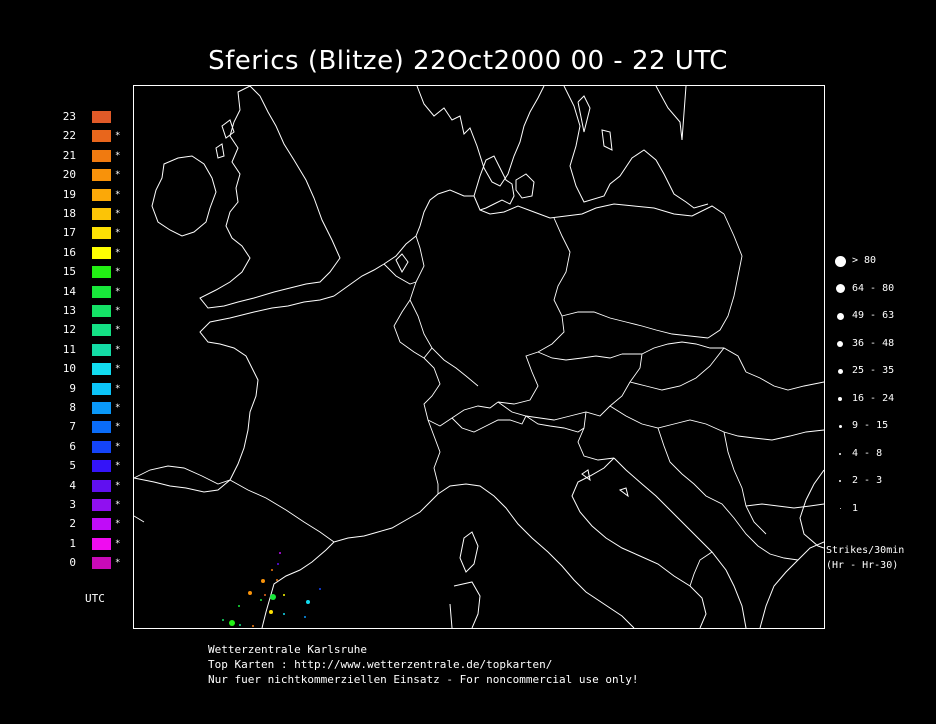 The image size is (936, 724). Describe the element at coordinates (636, 147) in the screenshot. I see `coastline-sweden` at that location.